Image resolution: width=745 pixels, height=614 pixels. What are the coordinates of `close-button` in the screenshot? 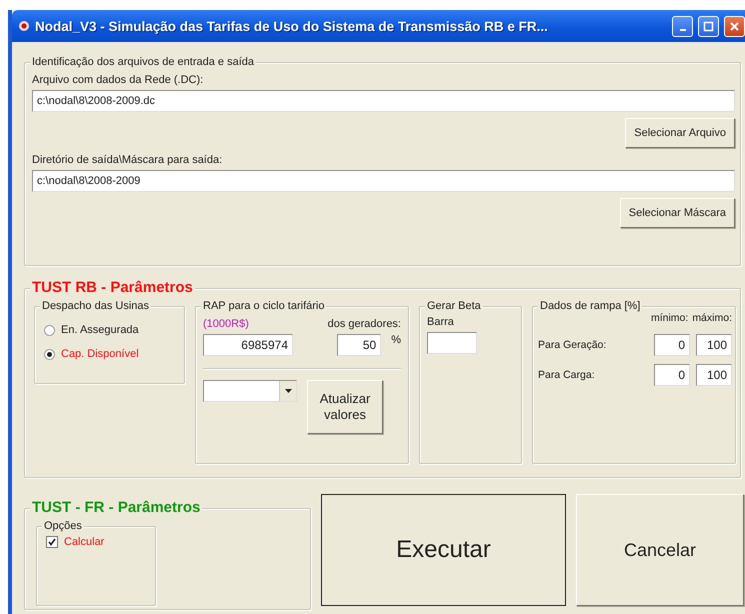 It's located at (734, 26).